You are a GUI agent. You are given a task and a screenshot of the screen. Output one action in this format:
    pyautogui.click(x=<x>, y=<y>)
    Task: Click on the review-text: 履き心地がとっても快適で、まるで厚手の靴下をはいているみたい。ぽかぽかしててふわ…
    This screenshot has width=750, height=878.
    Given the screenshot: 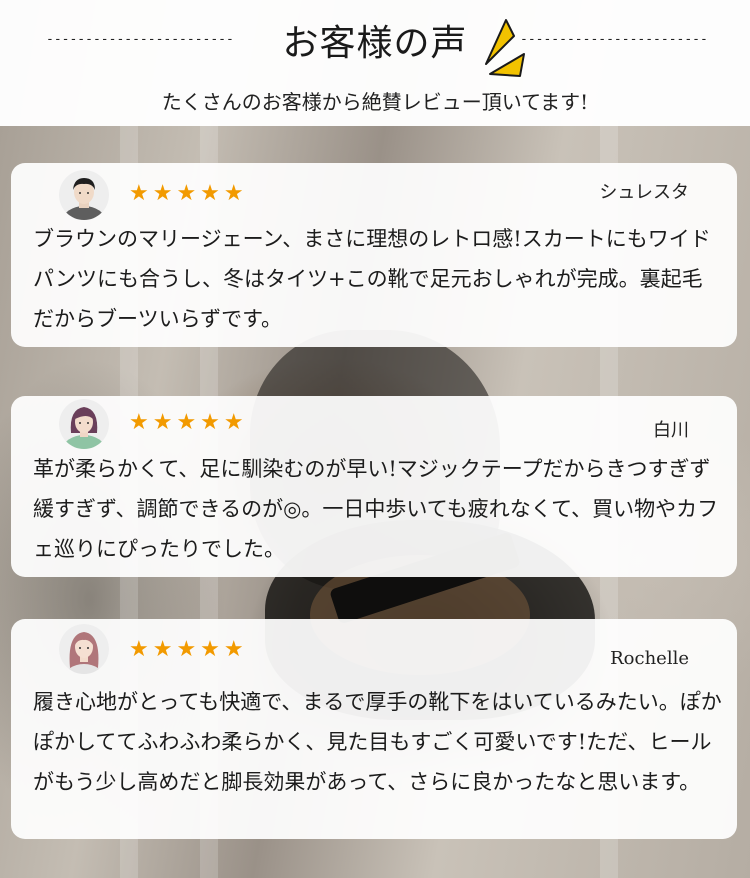 What is the action you would take?
    pyautogui.click(x=377, y=742)
    